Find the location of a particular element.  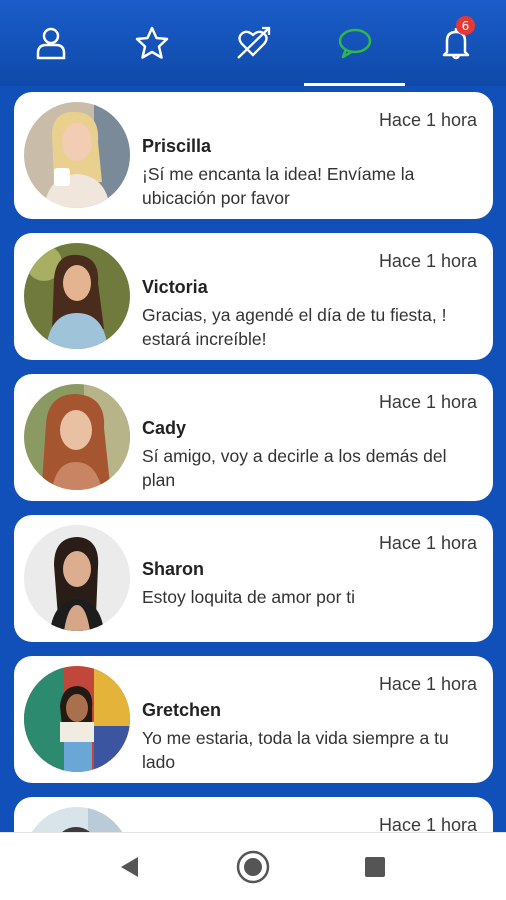

tab-profile is located at coordinates (50, 43).